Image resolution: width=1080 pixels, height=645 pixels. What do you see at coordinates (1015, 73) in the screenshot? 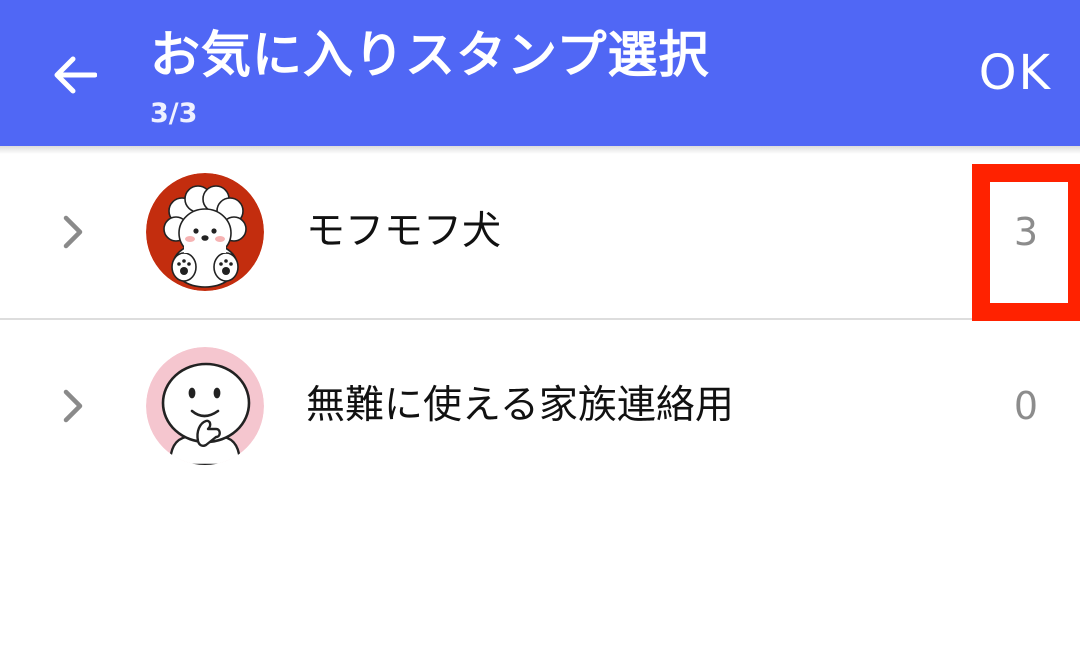
I see `ok-button: OK` at bounding box center [1015, 73].